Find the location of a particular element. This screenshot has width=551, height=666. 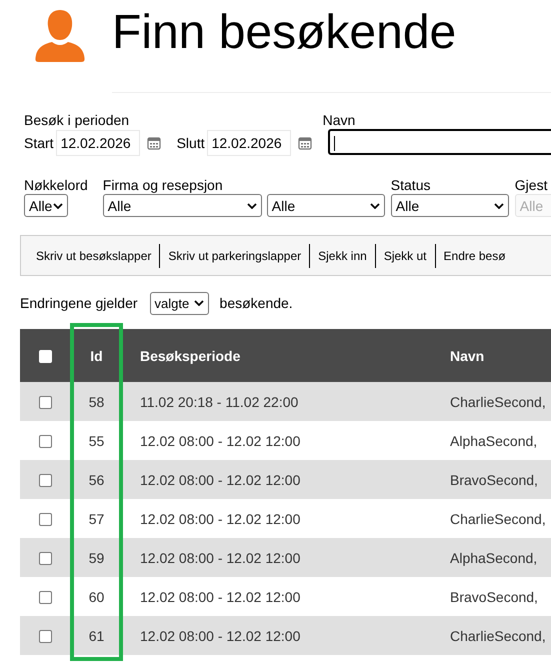

field-label: Nøkkelord is located at coordinates (56, 185).